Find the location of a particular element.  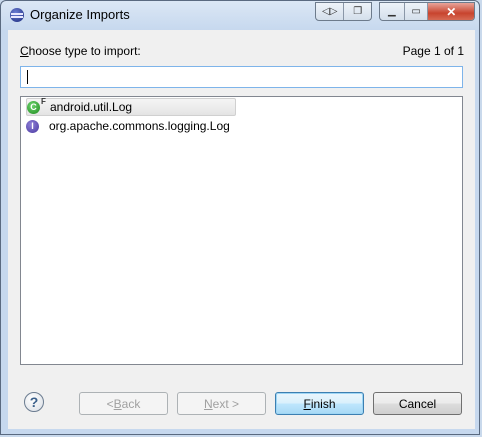

page-indicator: Page 1 of 1 is located at coordinates (433, 51).